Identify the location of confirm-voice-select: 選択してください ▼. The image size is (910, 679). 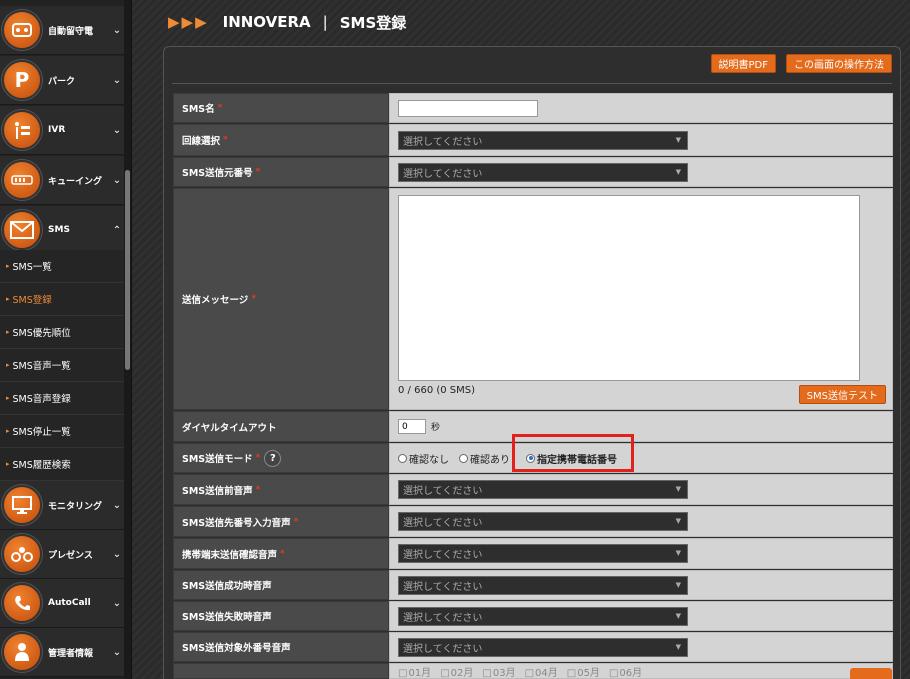
(543, 553).